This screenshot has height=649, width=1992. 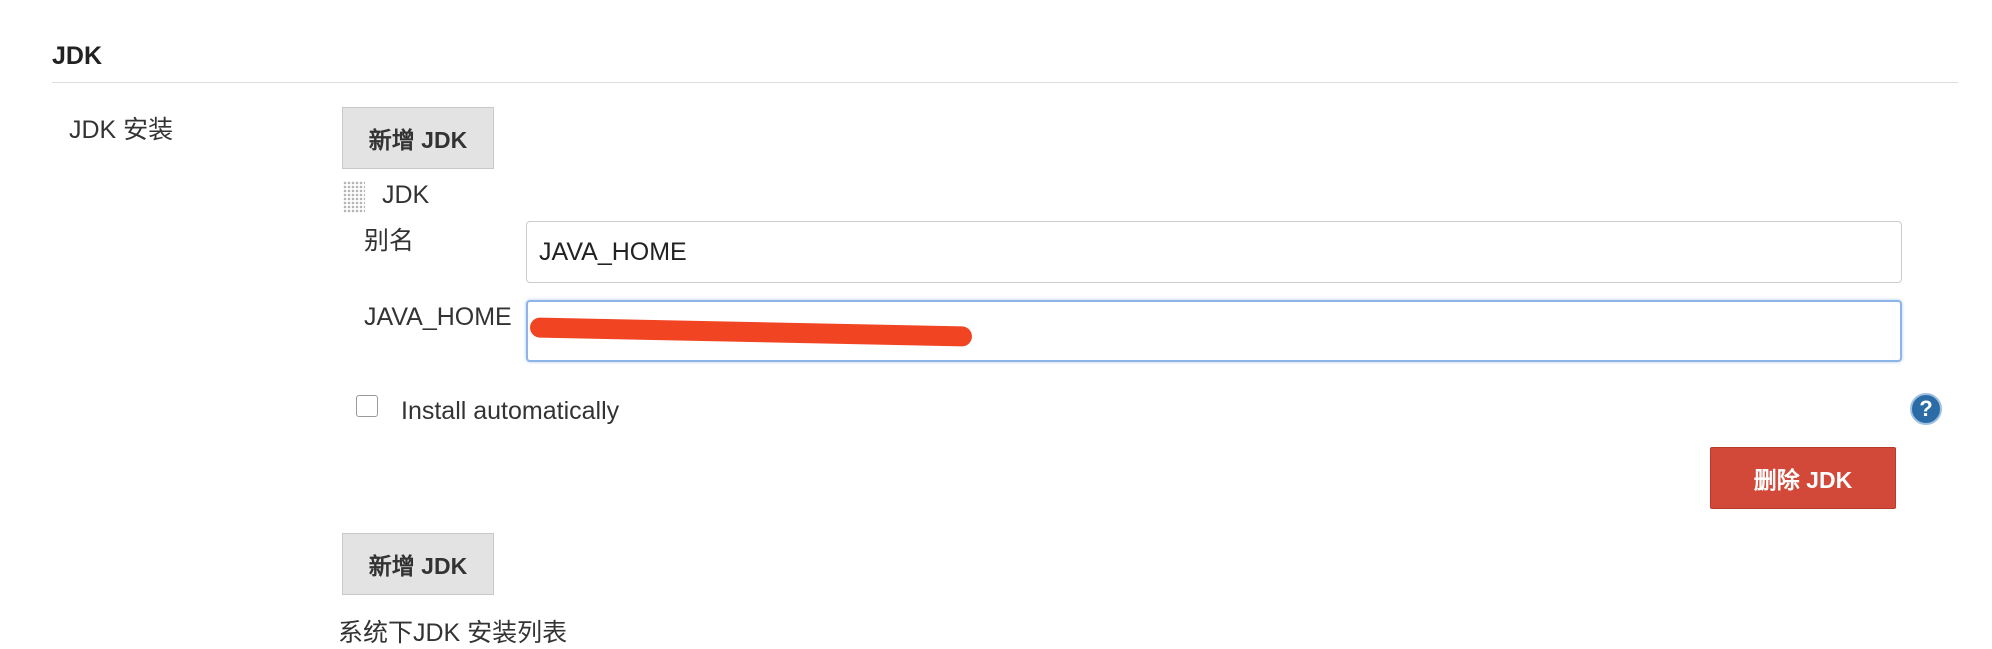 What do you see at coordinates (1926, 409) in the screenshot?
I see `help-icon: ?` at bounding box center [1926, 409].